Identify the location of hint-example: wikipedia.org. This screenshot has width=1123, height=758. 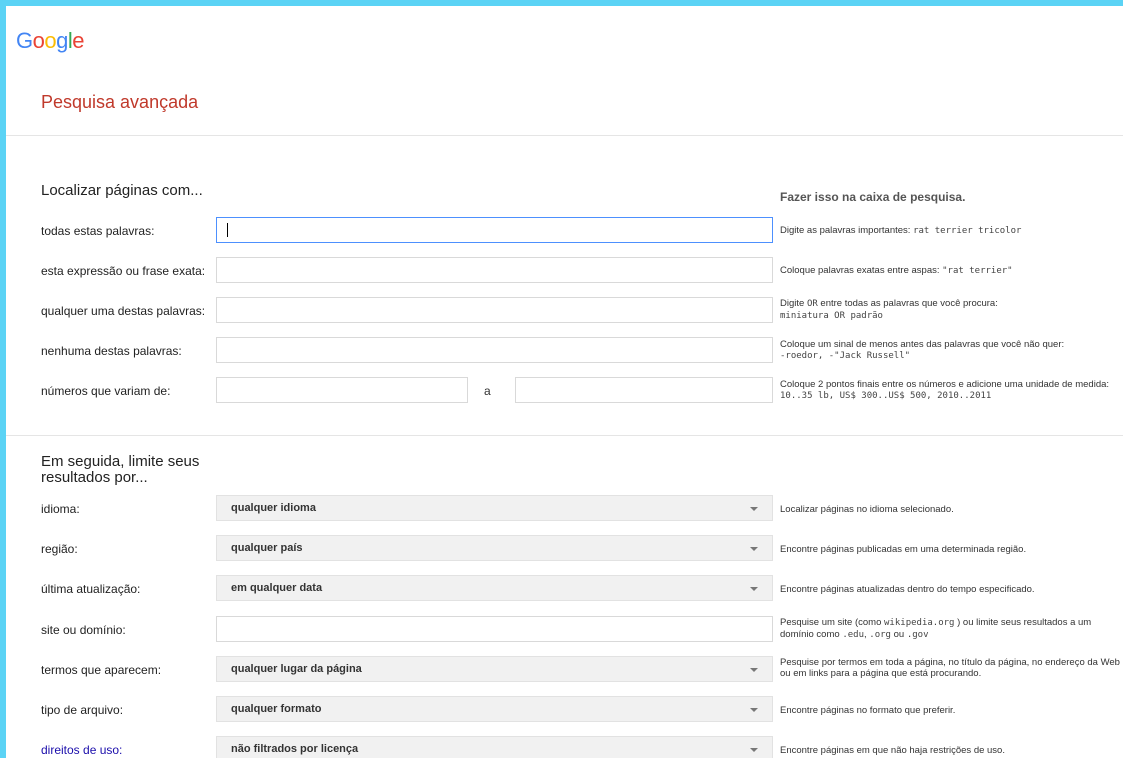
(919, 623).